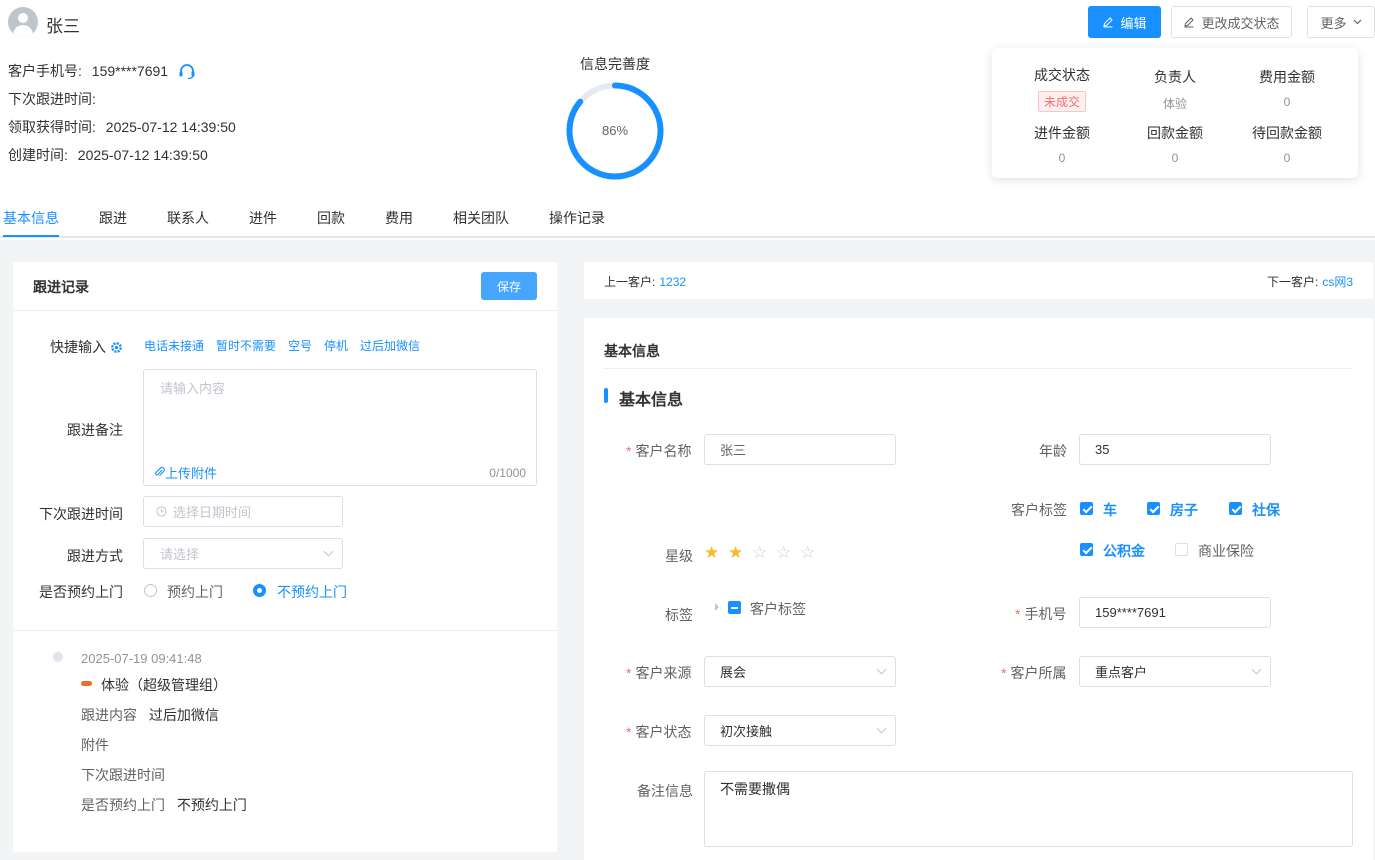 This screenshot has height=860, width=1375. I want to click on tag-label-car: 车, so click(1110, 510).